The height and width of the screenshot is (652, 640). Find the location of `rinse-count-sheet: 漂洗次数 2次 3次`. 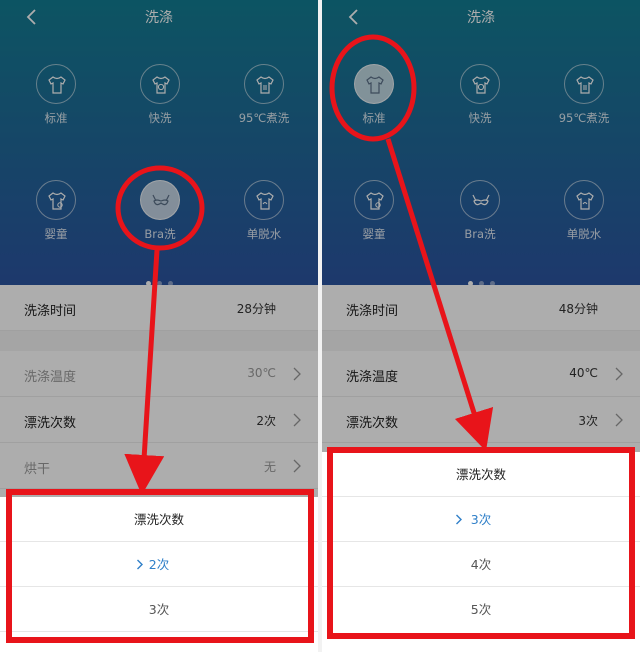

rinse-count-sheet: 漂洗次数 2次 3次 is located at coordinates (159, 574).